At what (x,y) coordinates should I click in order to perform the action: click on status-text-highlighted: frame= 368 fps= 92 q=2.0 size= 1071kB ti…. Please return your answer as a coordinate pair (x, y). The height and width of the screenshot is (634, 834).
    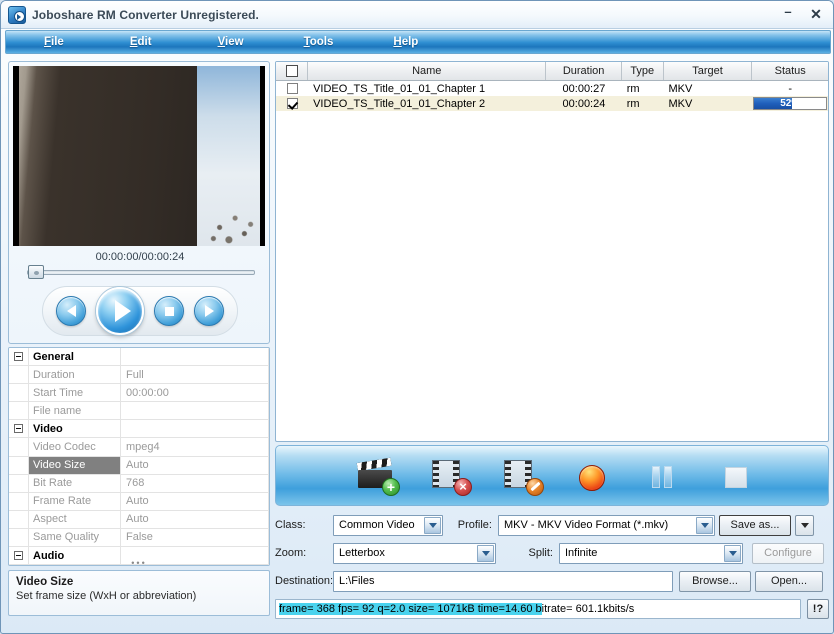
    Looking at the image, I should click on (410, 609).